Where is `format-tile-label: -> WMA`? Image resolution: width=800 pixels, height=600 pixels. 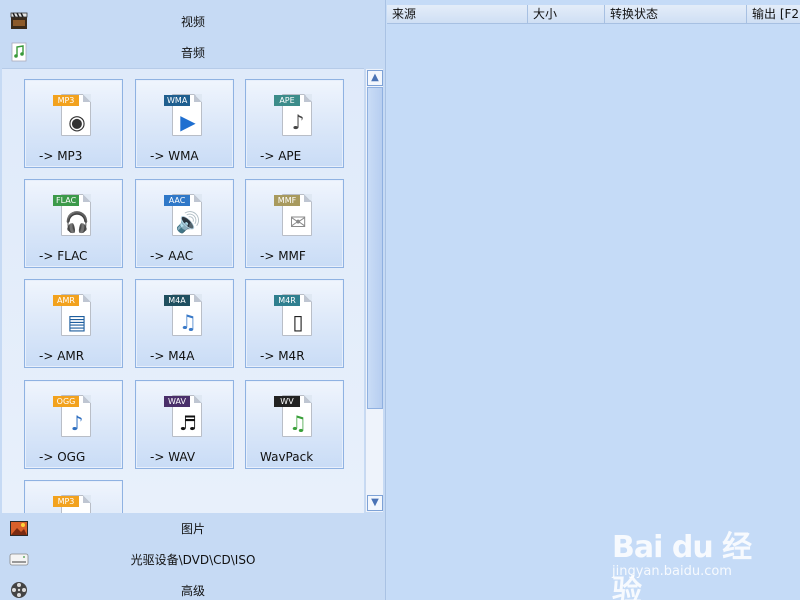
format-tile-label: -> WMA is located at coordinates (174, 156).